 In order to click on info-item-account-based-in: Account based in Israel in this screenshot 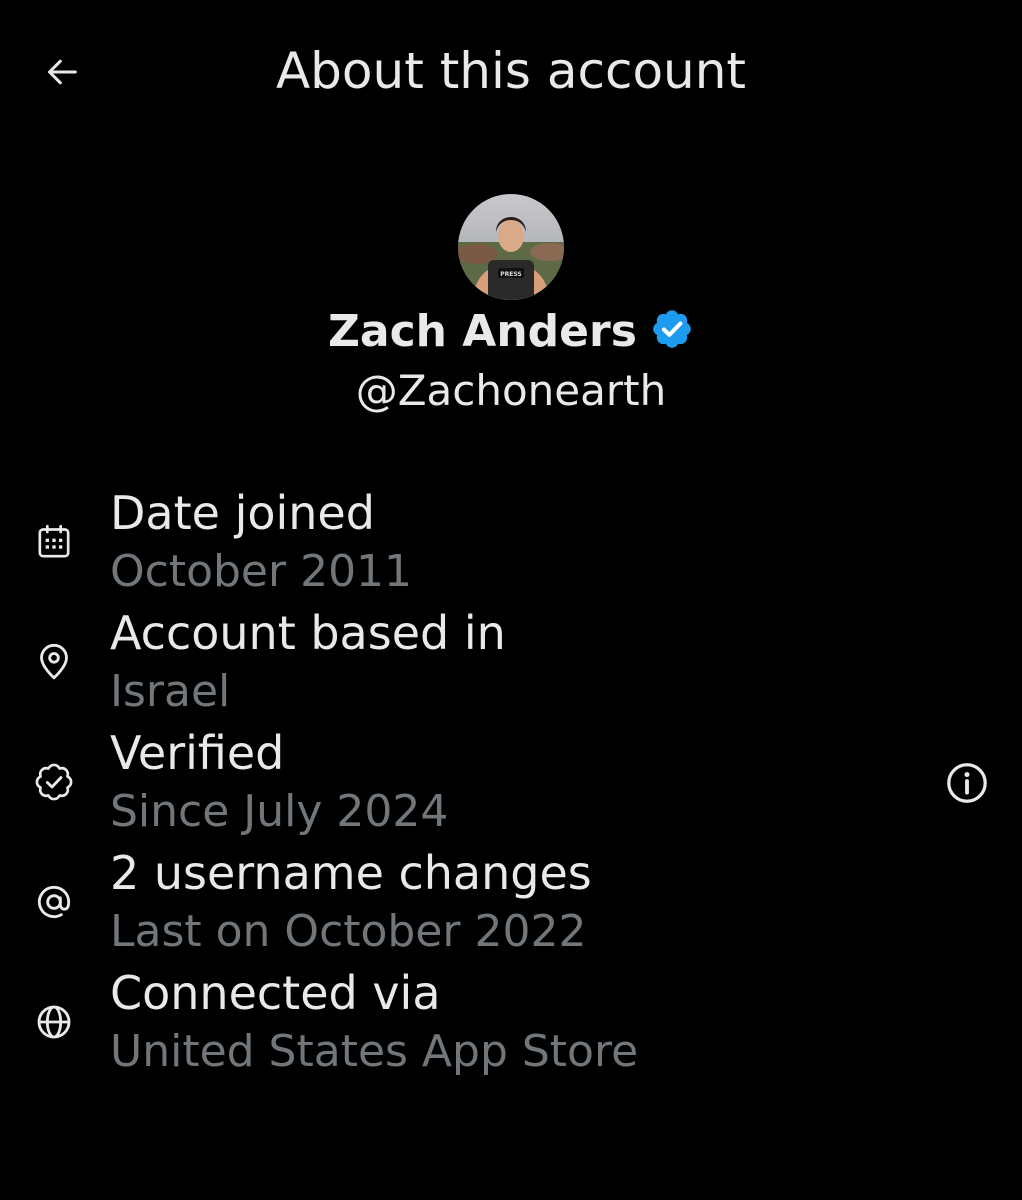, I will do `click(511, 662)`.